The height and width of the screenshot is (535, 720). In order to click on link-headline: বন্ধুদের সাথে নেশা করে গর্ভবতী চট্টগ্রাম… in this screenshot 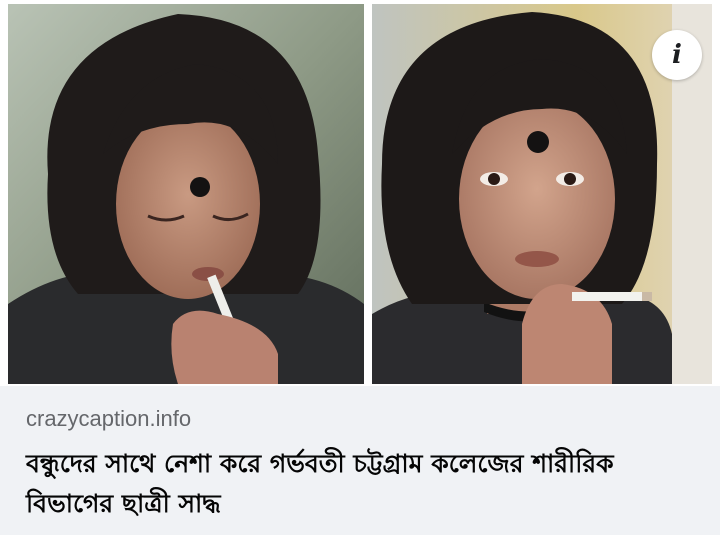, I will do `click(356, 484)`.